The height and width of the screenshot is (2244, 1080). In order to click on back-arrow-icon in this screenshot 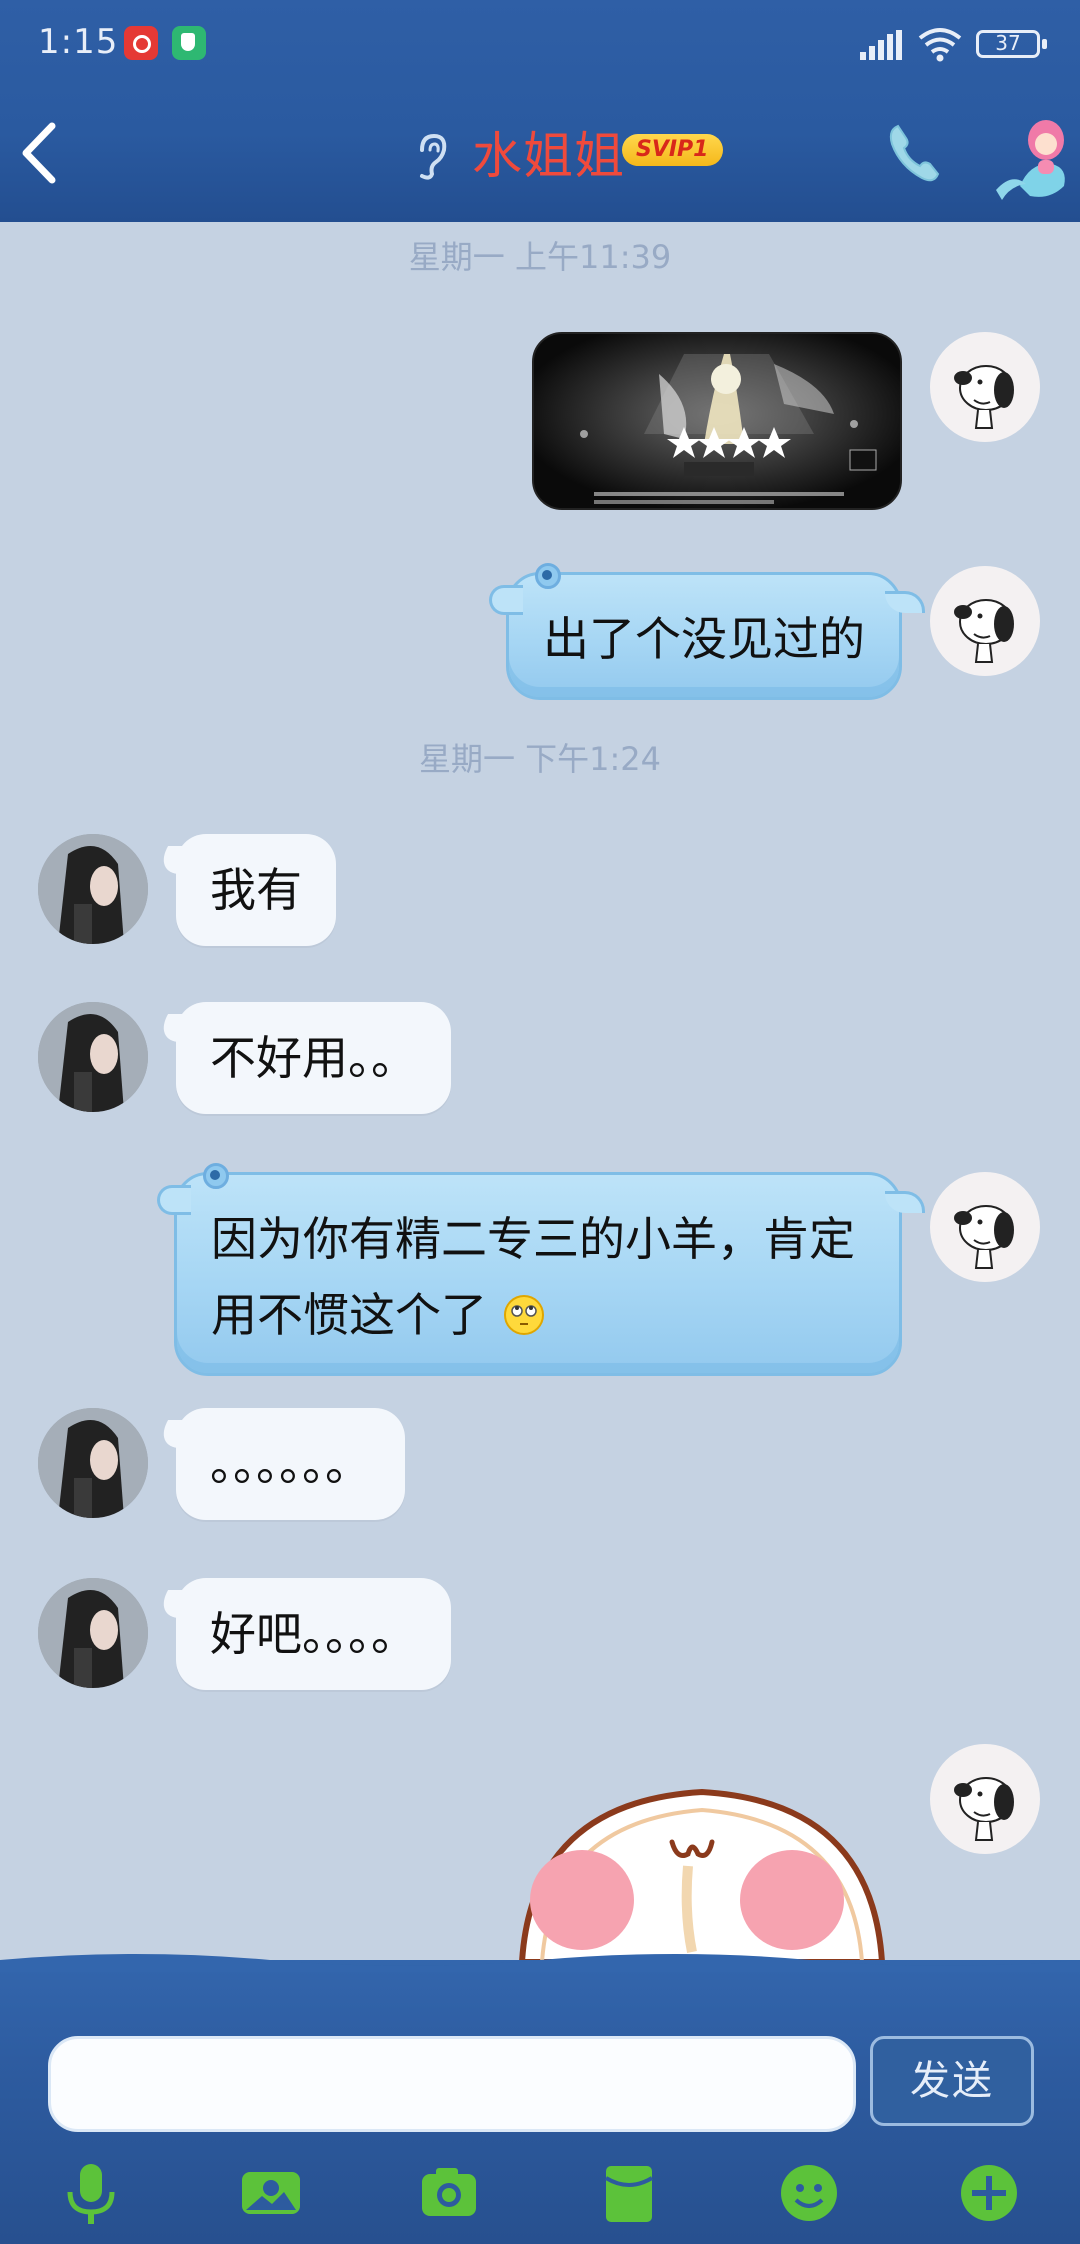, I will do `click(42, 153)`.